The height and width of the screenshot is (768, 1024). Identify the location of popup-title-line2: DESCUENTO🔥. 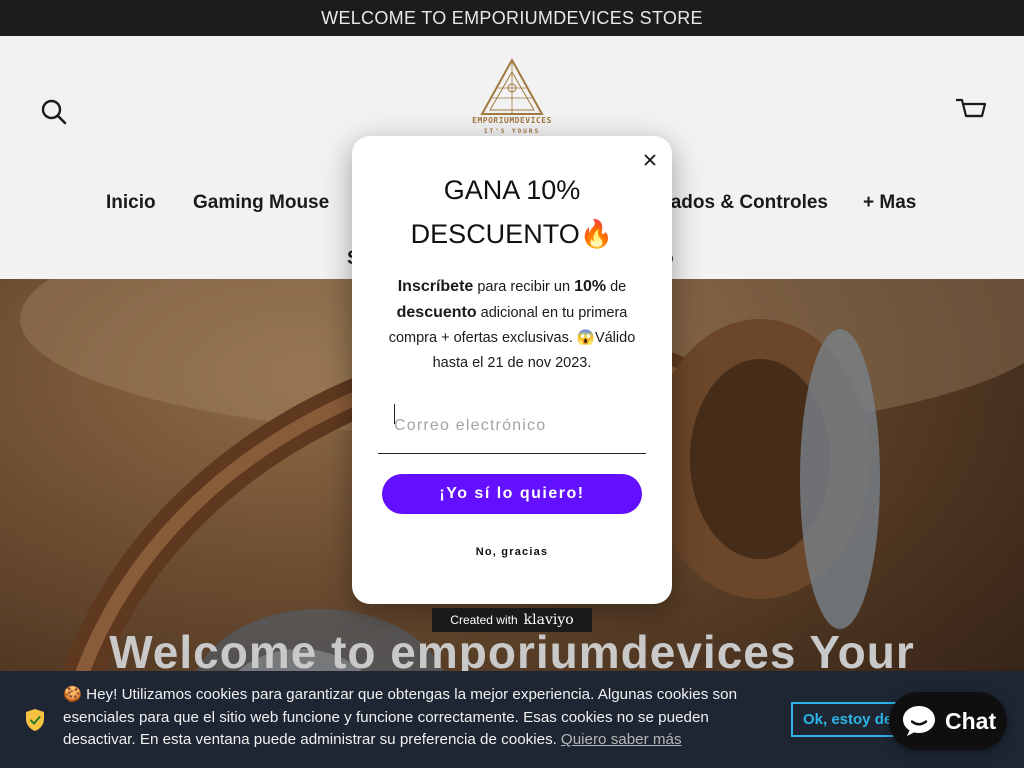
(512, 234).